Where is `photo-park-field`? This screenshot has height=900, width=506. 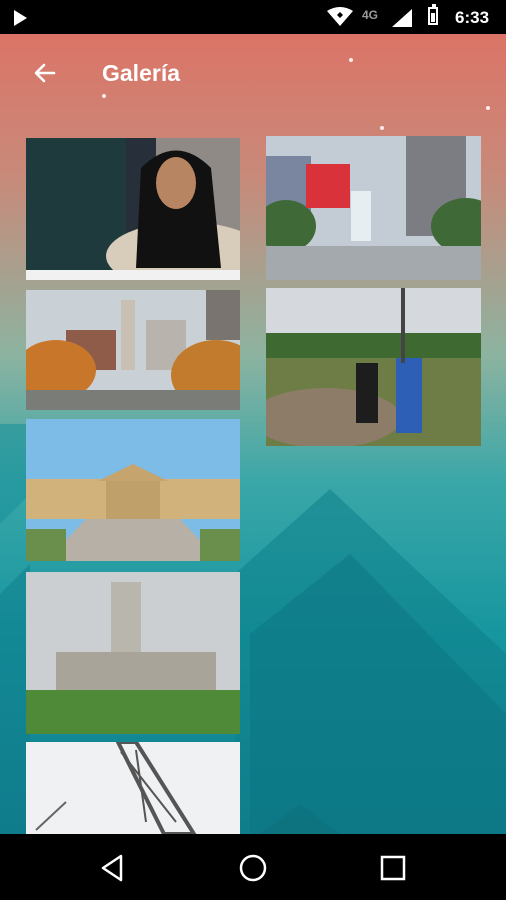
photo-park-field is located at coordinates (373, 367).